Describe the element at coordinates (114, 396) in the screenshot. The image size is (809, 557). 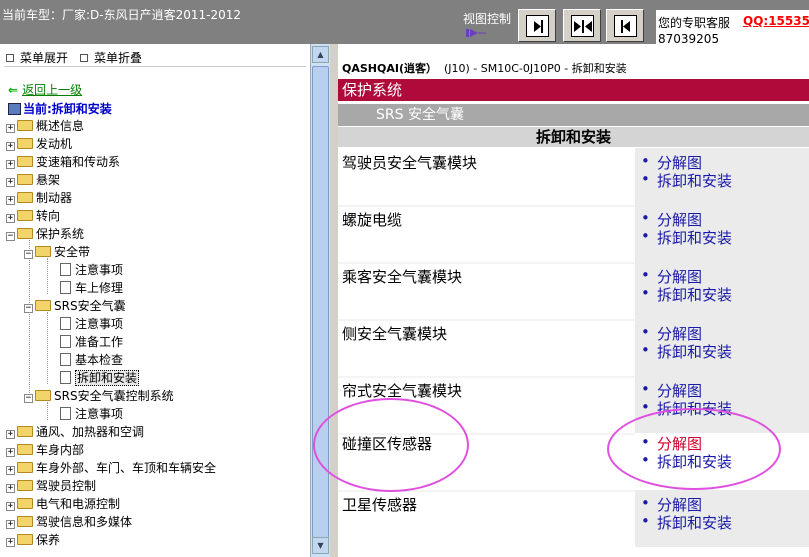
I see `tree-label: SRS安全气囊控制系统` at that location.